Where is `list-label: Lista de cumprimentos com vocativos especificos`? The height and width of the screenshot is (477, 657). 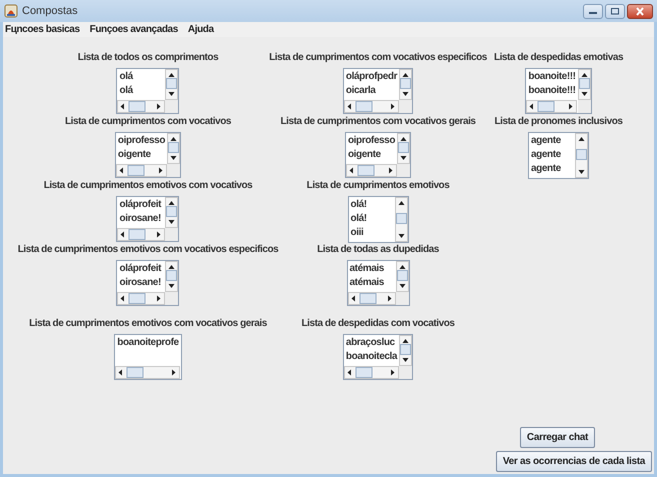 list-label: Lista de cumprimentos com vocativos especificos is located at coordinates (378, 58).